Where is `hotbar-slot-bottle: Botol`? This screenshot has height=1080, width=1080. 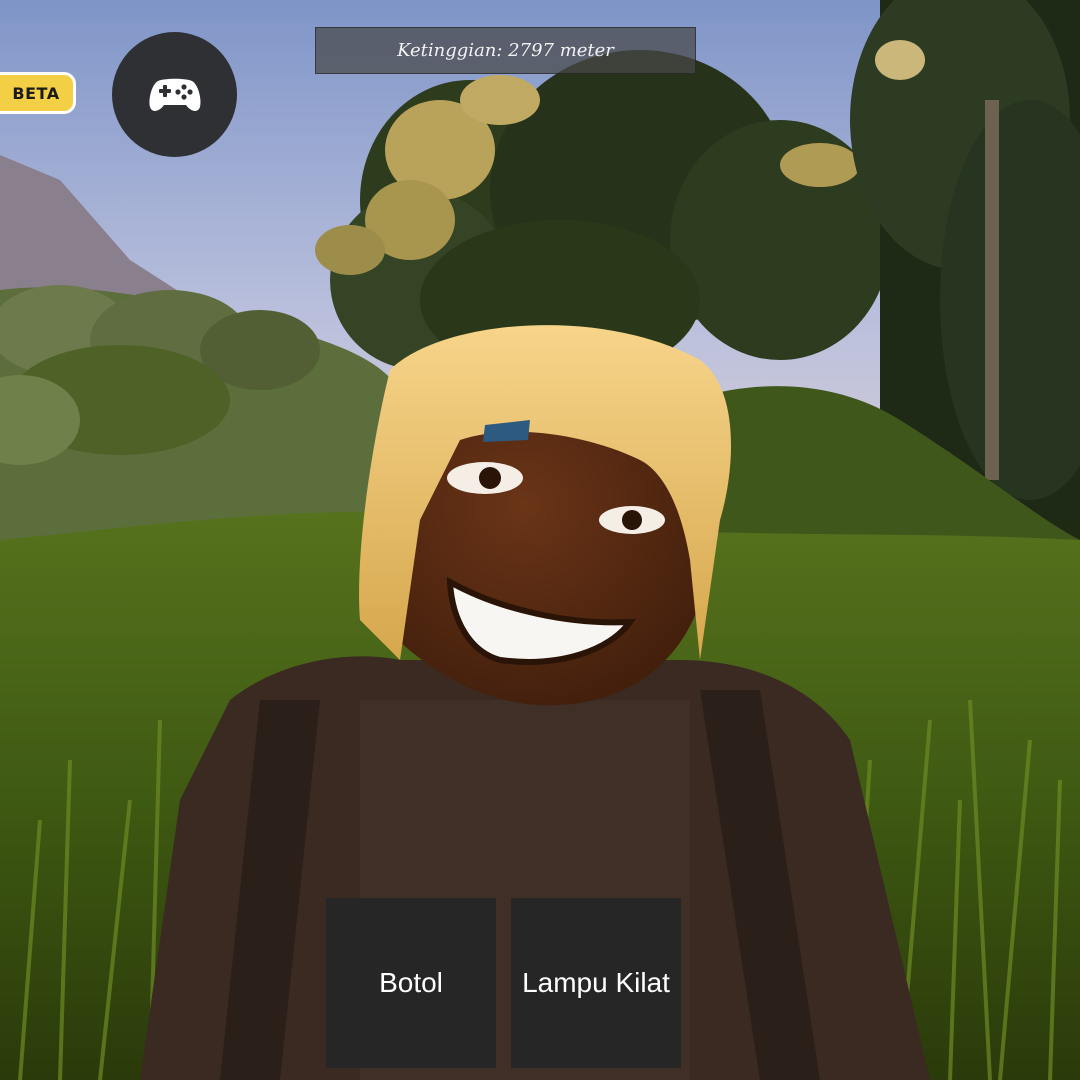 hotbar-slot-bottle: Botol is located at coordinates (411, 983).